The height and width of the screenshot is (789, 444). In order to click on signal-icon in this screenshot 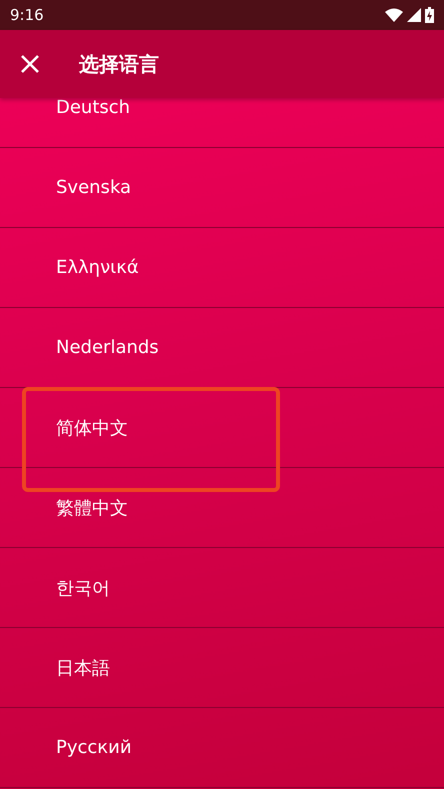, I will do `click(414, 15)`.